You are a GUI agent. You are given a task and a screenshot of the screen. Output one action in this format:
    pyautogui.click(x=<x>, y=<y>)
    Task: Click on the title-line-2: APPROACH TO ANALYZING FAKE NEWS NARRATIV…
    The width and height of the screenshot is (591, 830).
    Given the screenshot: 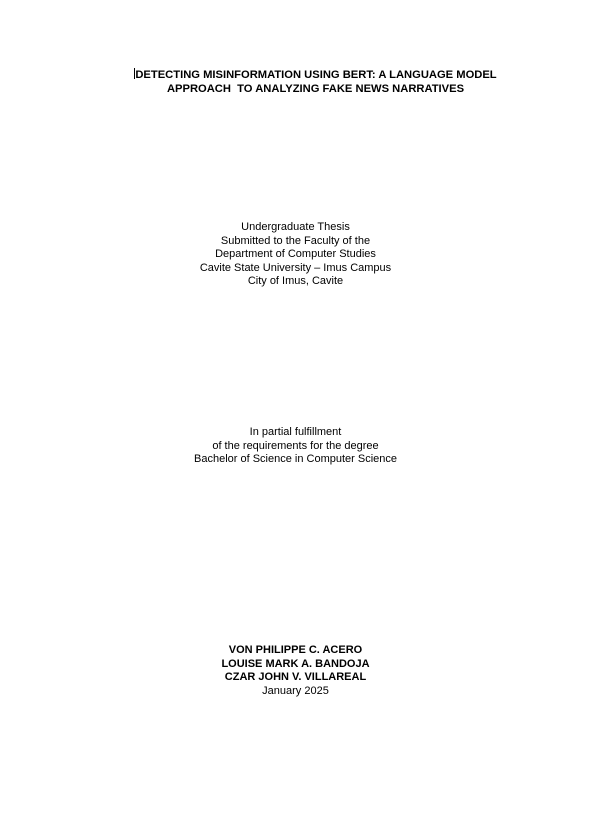 What is the action you would take?
    pyautogui.click(x=315, y=88)
    